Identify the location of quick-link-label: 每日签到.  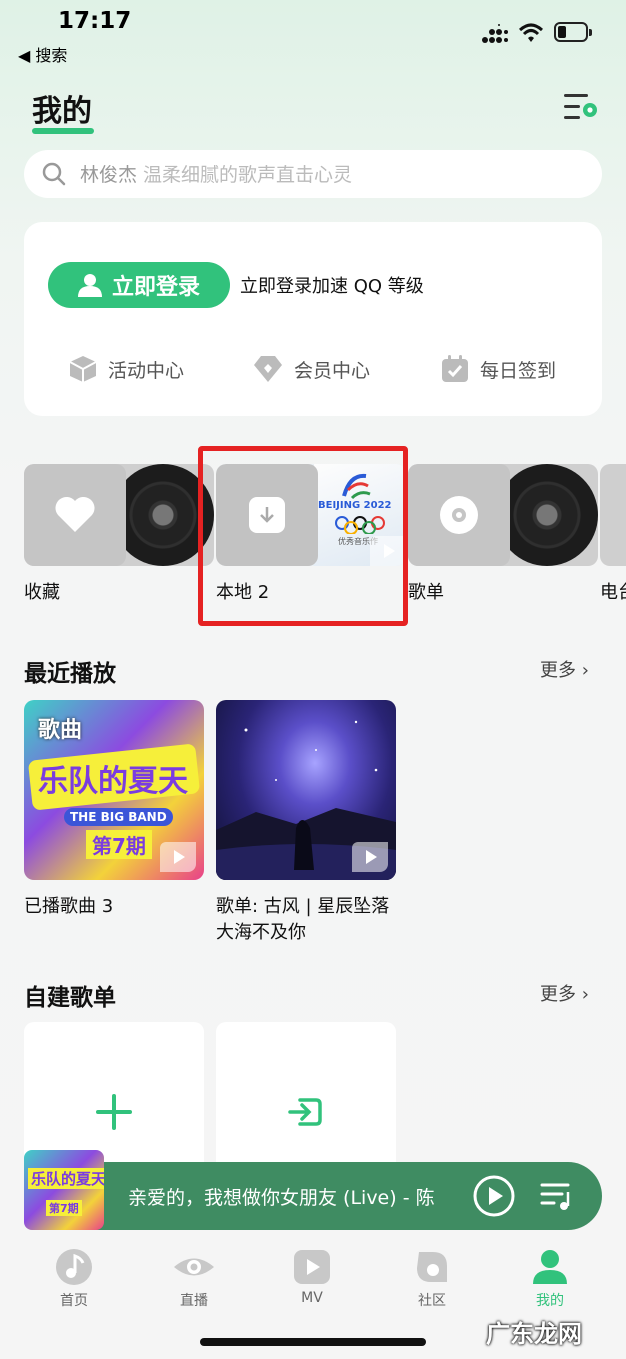
(518, 370).